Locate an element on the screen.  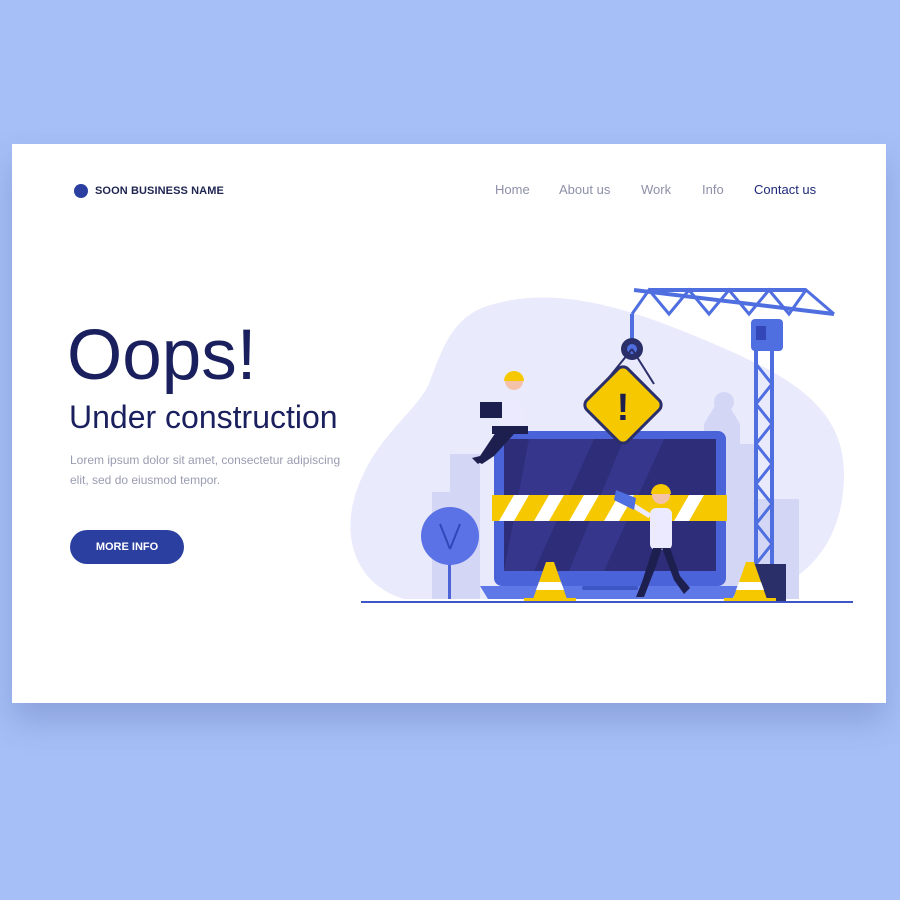
caution-tape is located at coordinates (609, 508).